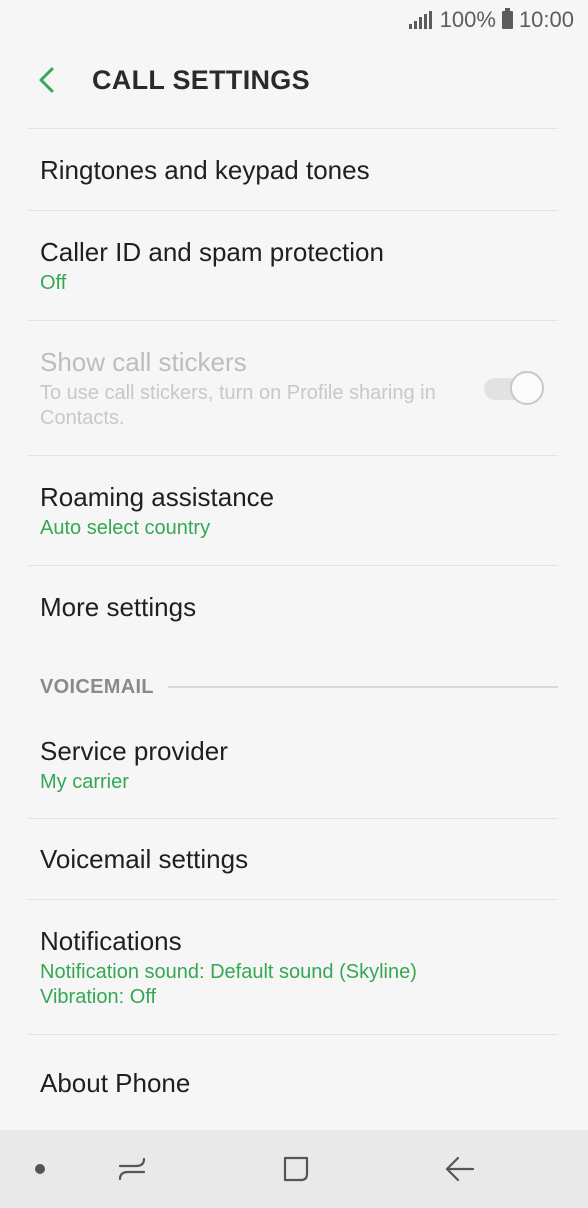 This screenshot has height=1208, width=588. I want to click on setting-status-vibration: Vibration: Off, so click(98, 997).